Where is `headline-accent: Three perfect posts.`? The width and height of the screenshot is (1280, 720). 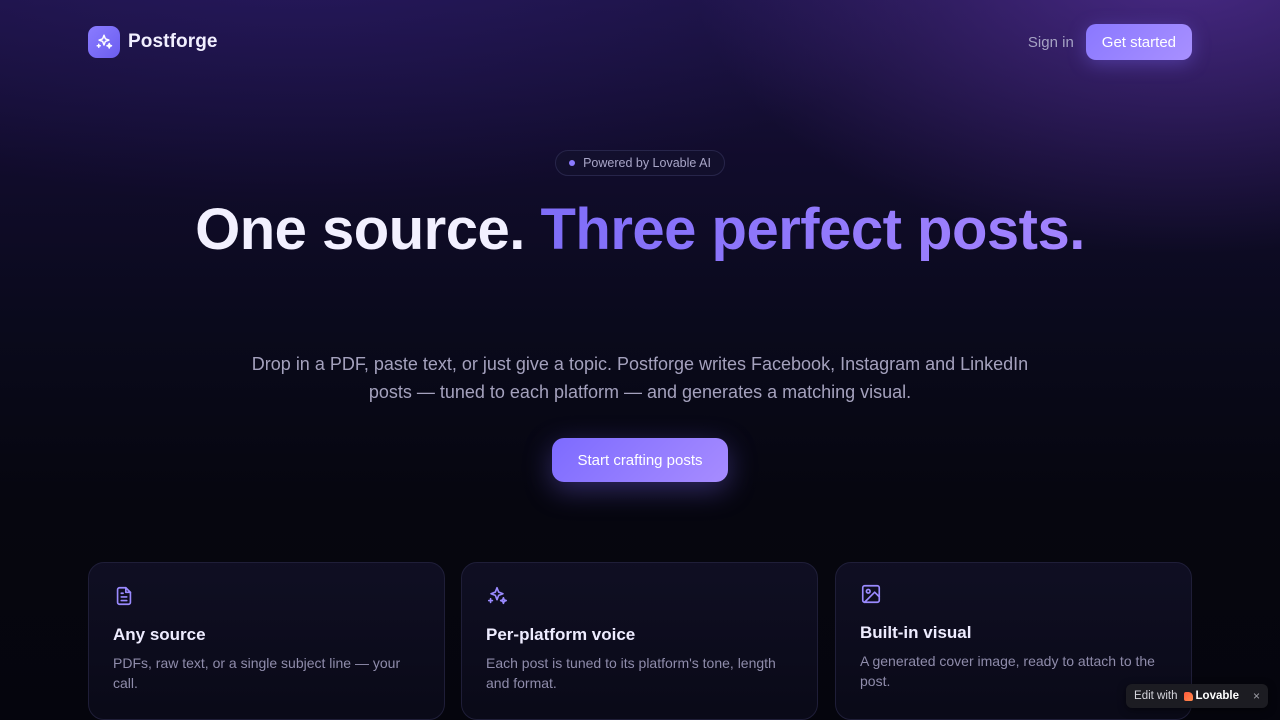 headline-accent: Three perfect posts. is located at coordinates (812, 229).